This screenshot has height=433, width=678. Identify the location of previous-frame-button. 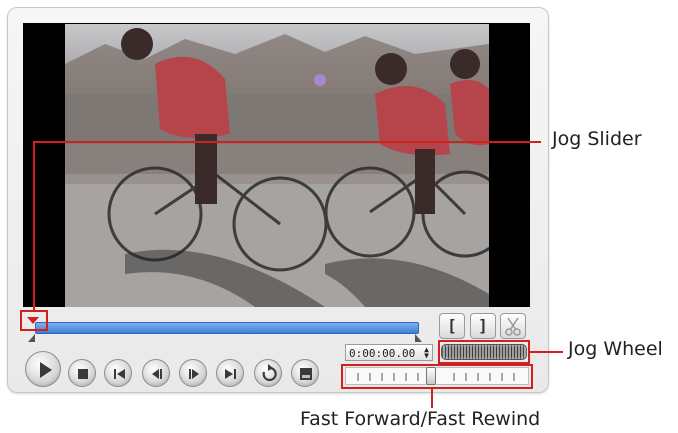
(156, 373).